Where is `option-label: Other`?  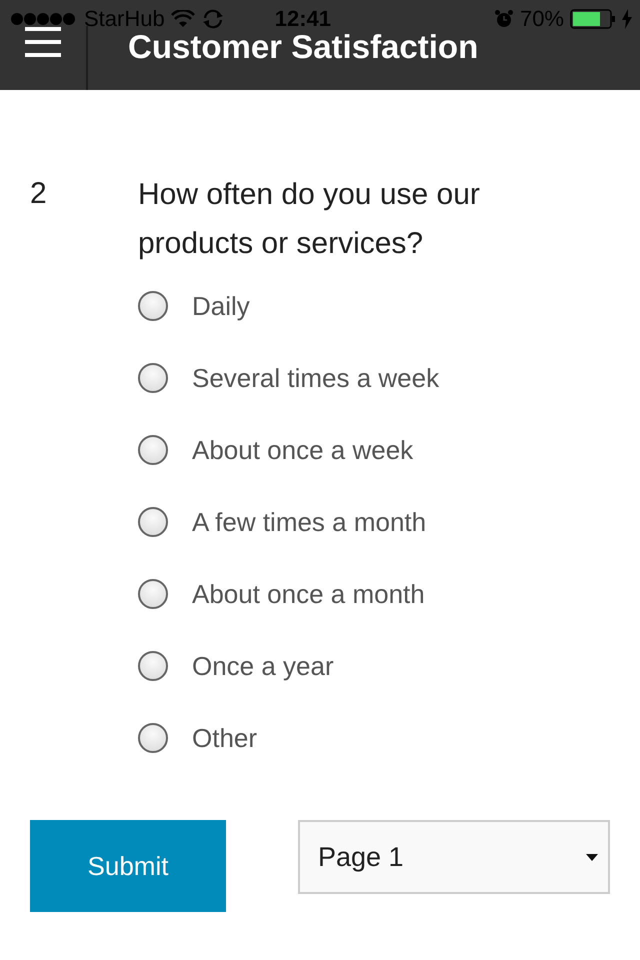 option-label: Other is located at coordinates (225, 738).